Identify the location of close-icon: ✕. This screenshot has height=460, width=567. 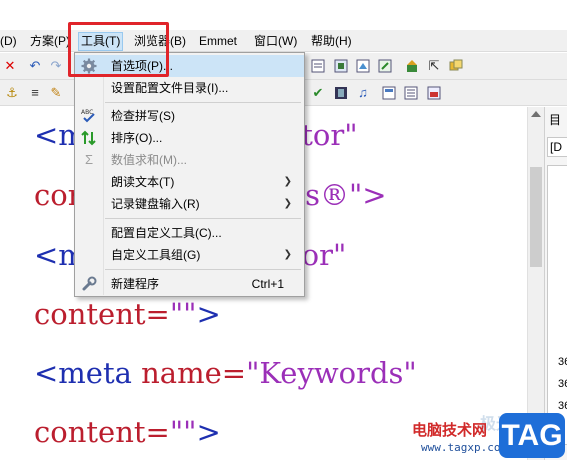
(10, 66).